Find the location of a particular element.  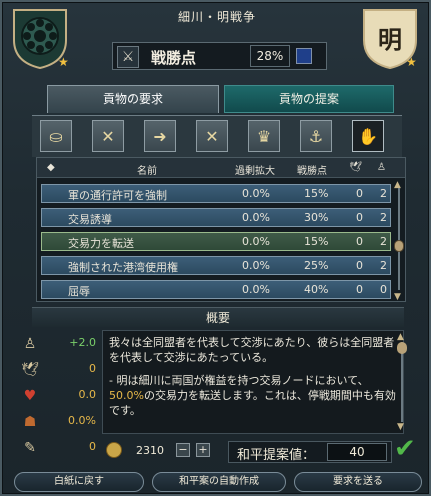

stat-treaty: ✎ 0 is located at coordinates (58, 448).